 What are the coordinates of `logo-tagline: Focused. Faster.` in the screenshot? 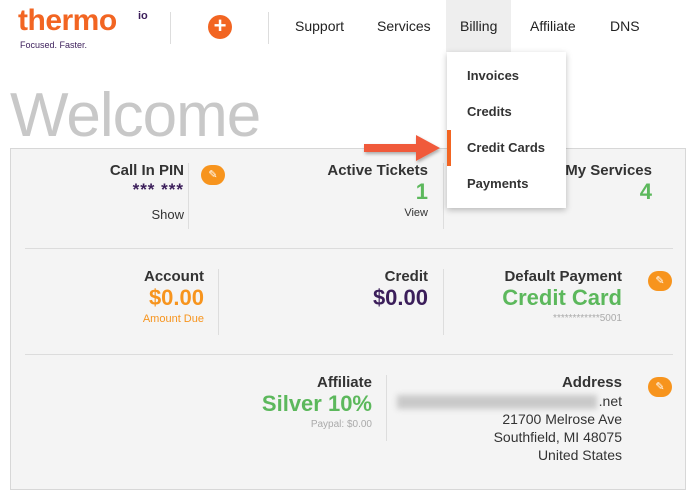 It's located at (54, 45).